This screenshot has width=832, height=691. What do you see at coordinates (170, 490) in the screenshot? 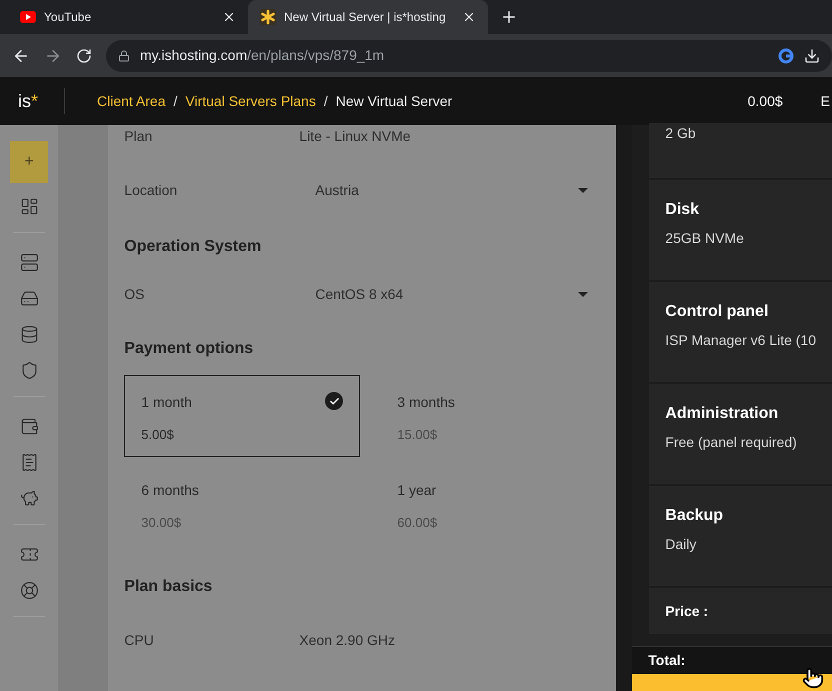
I see `period-label: 6 months` at bounding box center [170, 490].